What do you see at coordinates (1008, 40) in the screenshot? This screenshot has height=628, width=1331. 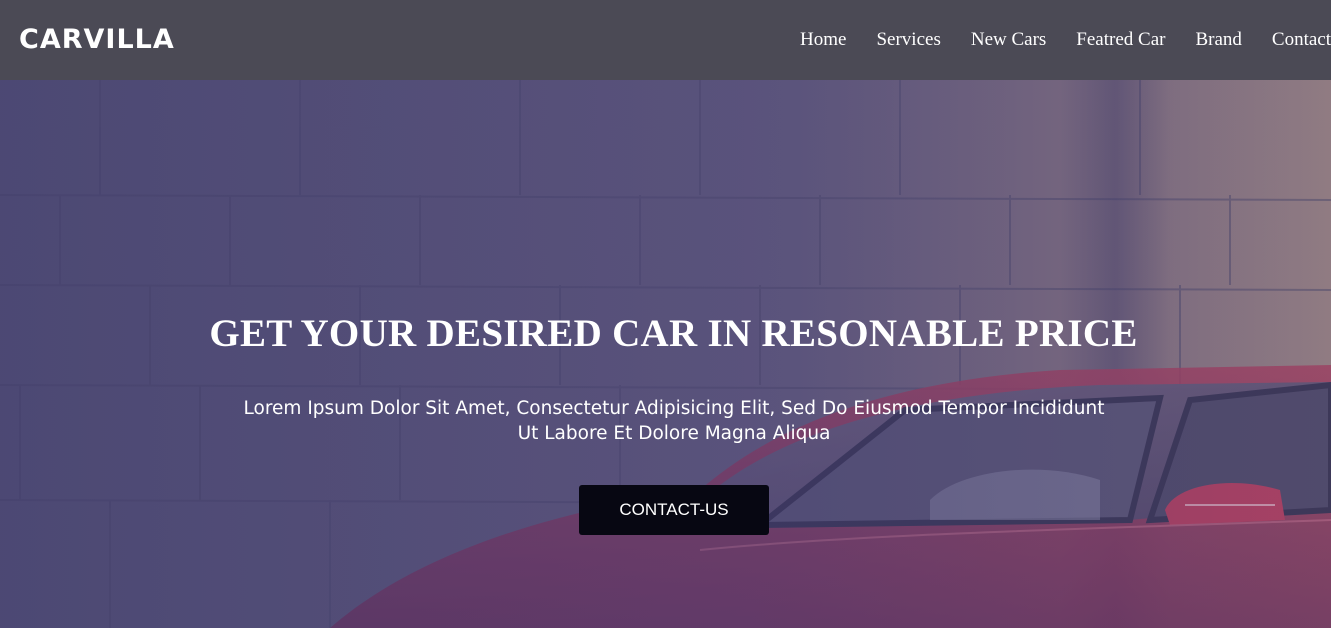 I see `nav-item-new-cars: New Cars` at bounding box center [1008, 40].